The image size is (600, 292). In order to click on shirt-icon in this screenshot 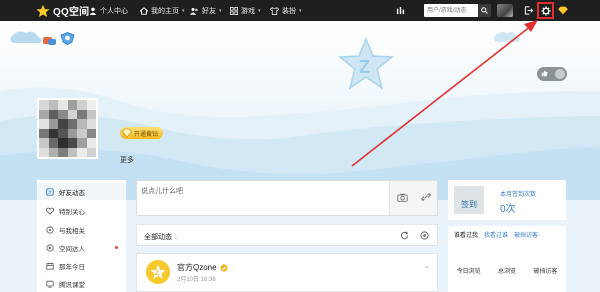, I will do `click(274, 10)`.